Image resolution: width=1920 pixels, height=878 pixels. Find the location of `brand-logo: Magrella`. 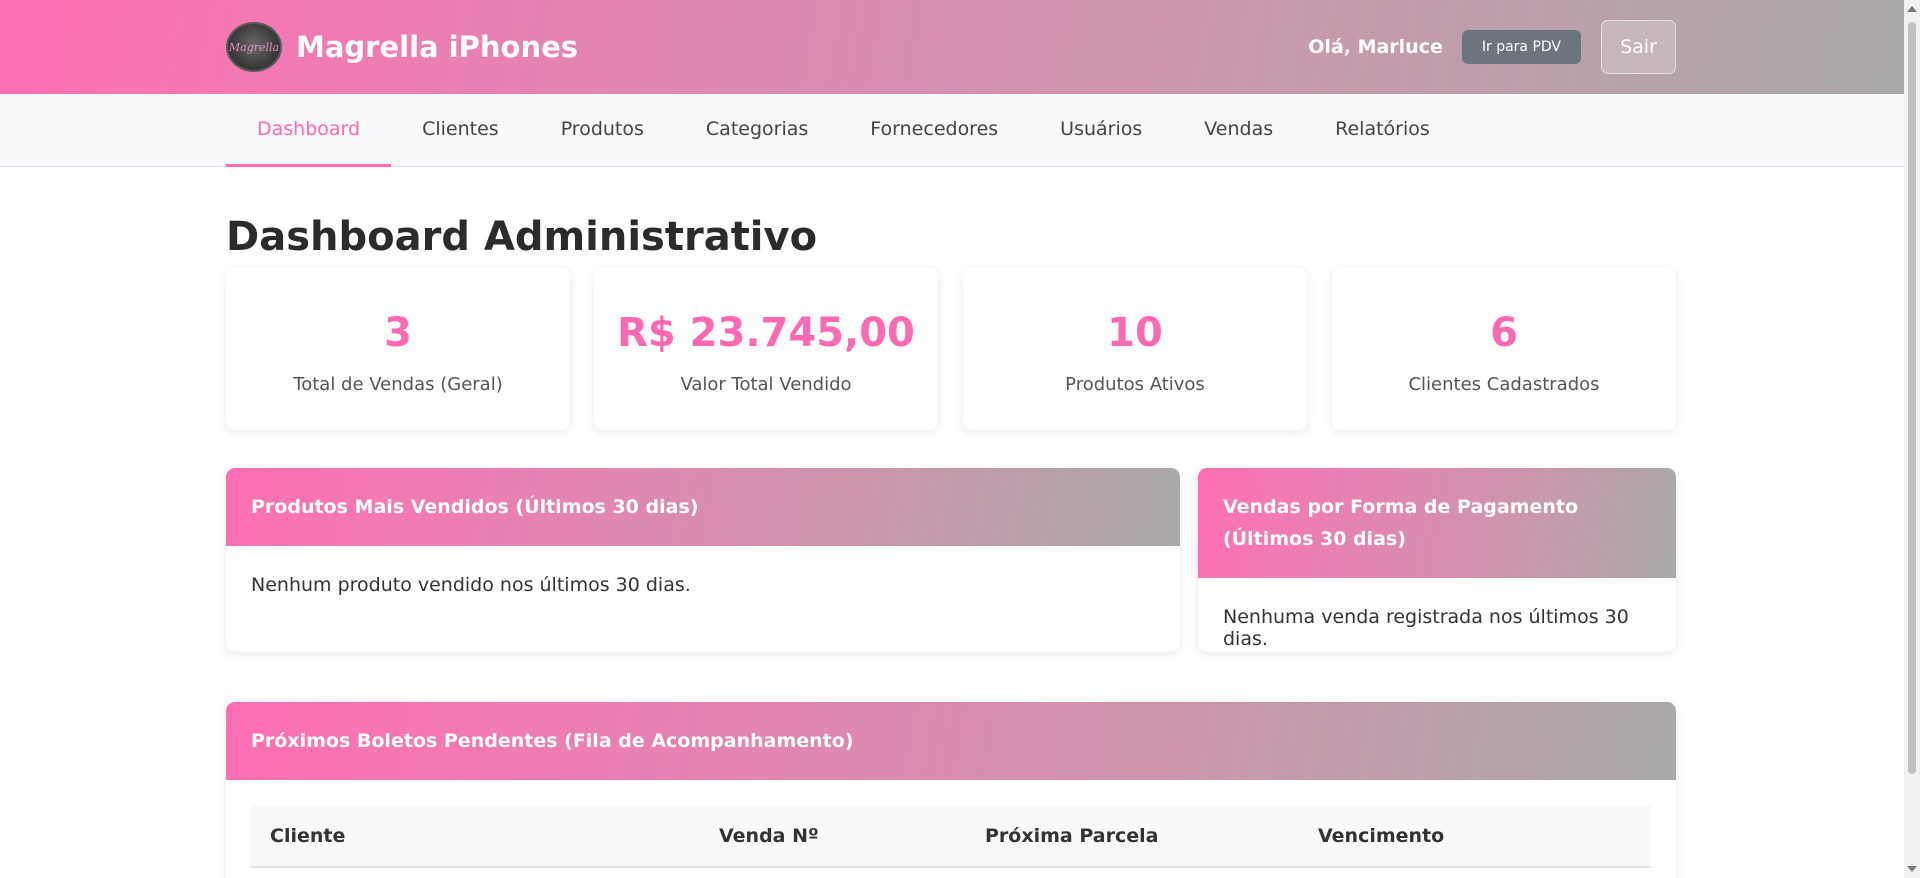

brand-logo: Magrella is located at coordinates (254, 47).